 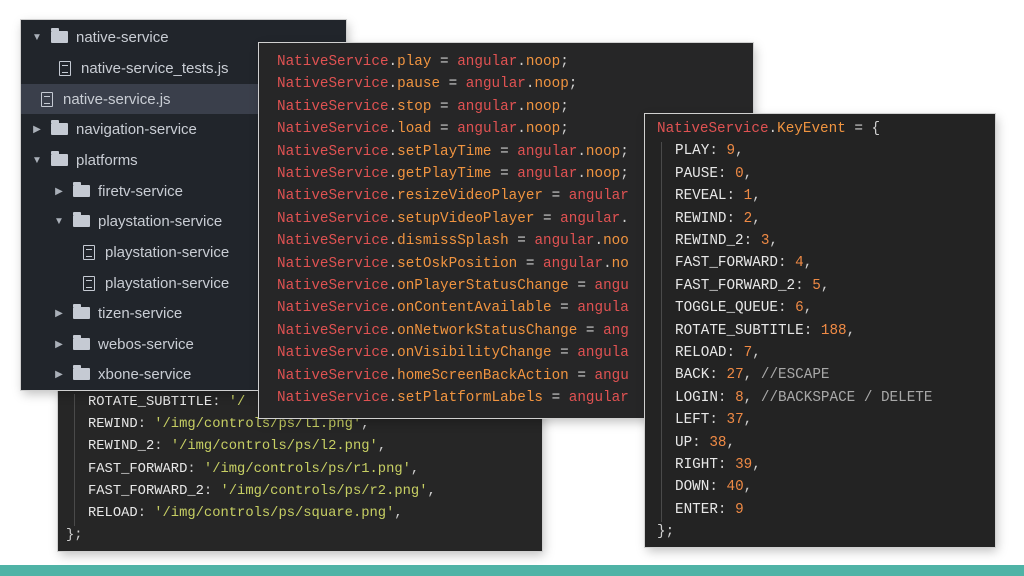 I want to click on code-line: UP: 38,, so click(x=705, y=443).